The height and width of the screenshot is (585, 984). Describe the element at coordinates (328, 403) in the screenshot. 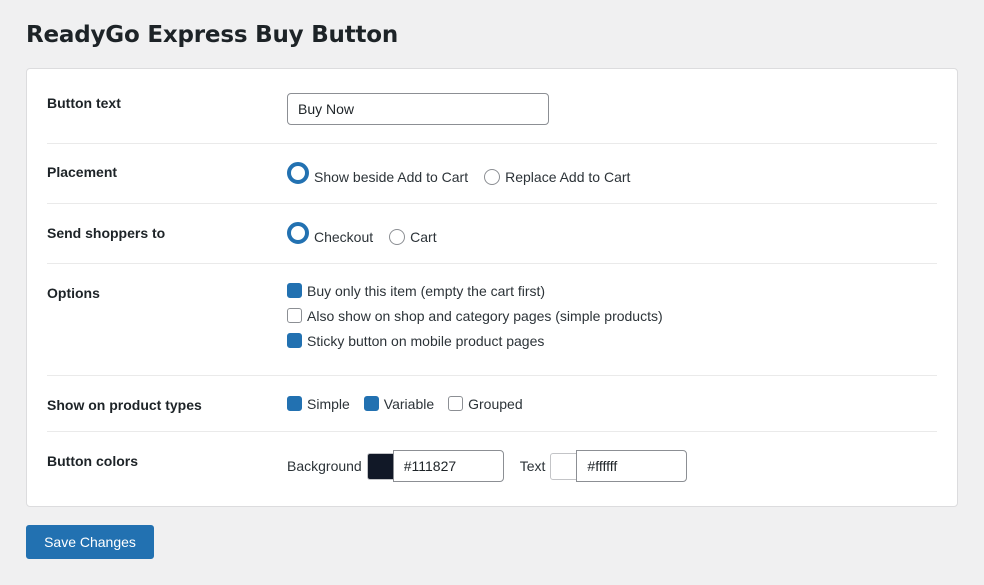

I see `product-type-simple-label: Simple` at that location.